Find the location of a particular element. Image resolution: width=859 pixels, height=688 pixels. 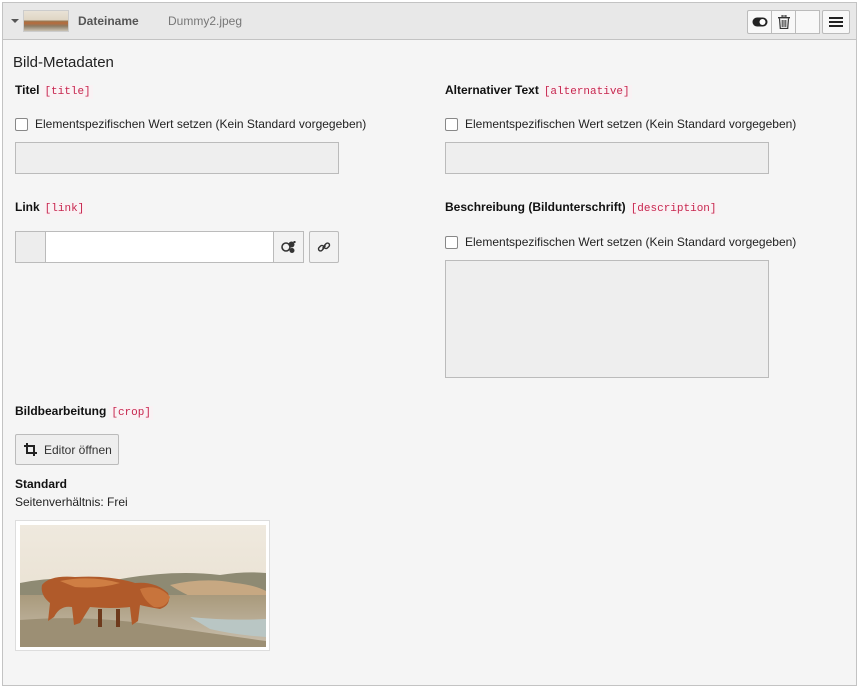

caret-down-icon is located at coordinates (15, 21).